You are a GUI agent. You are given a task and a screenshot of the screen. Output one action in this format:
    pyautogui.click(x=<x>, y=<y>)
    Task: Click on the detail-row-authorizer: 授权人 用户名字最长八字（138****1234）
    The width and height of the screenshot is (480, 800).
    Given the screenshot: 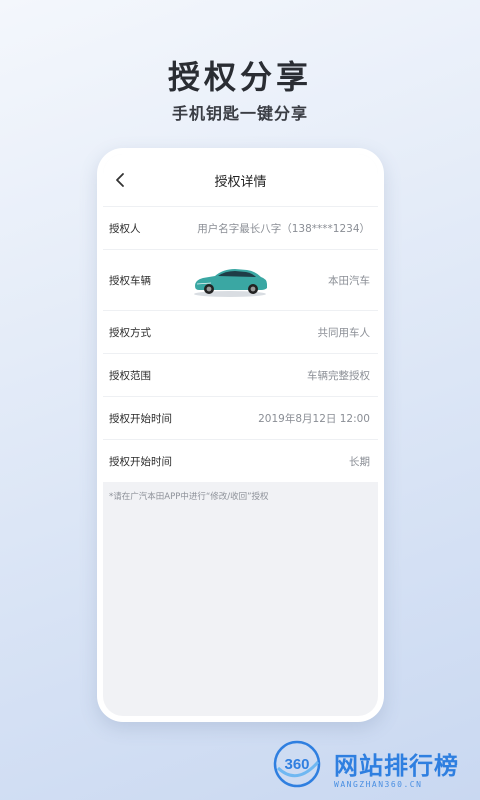 What is the action you would take?
    pyautogui.click(x=240, y=227)
    